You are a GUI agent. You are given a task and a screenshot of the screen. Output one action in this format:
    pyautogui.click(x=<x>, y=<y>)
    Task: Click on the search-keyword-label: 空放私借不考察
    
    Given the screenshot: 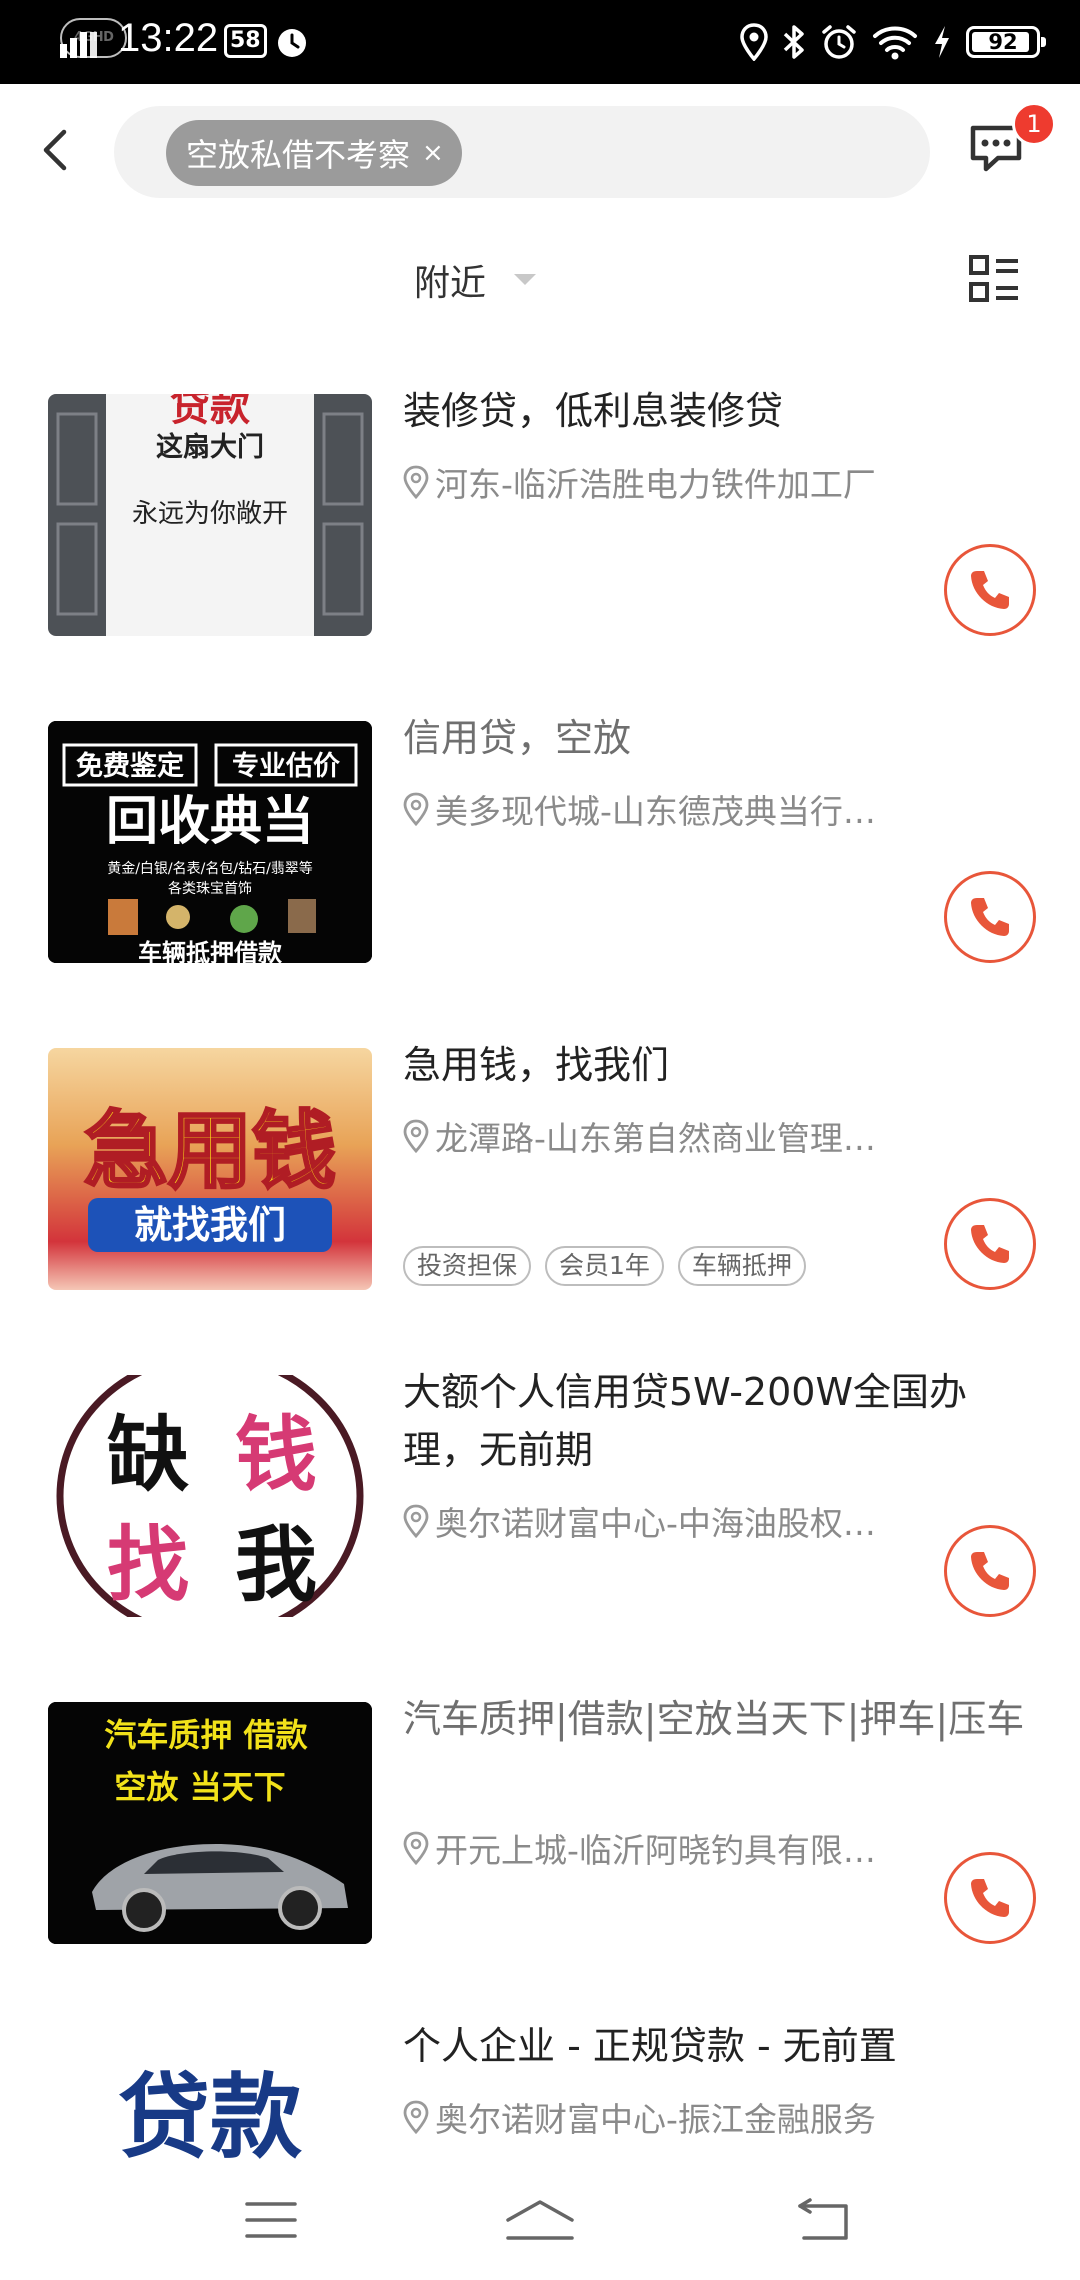 What is the action you would take?
    pyautogui.click(x=298, y=155)
    